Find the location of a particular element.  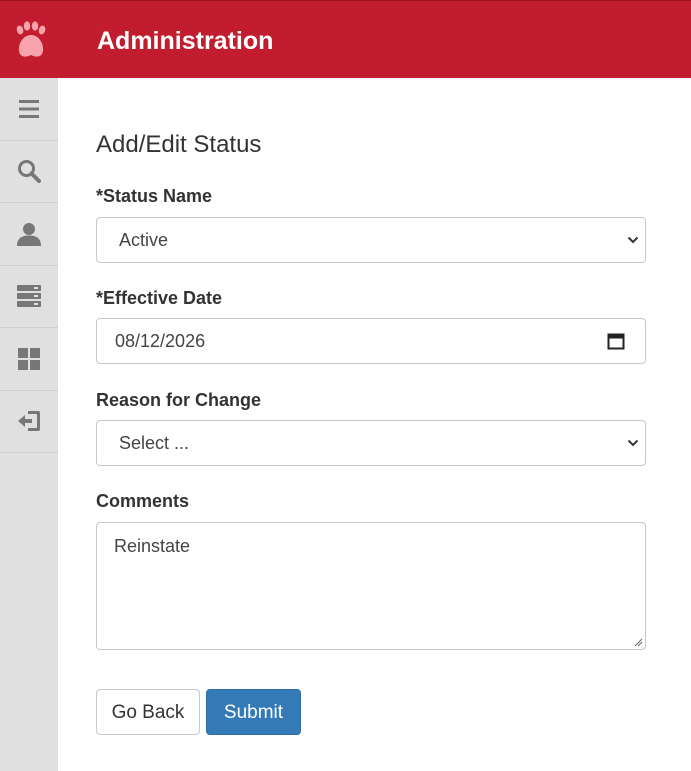

sidebar-item-menu is located at coordinates (29, 109).